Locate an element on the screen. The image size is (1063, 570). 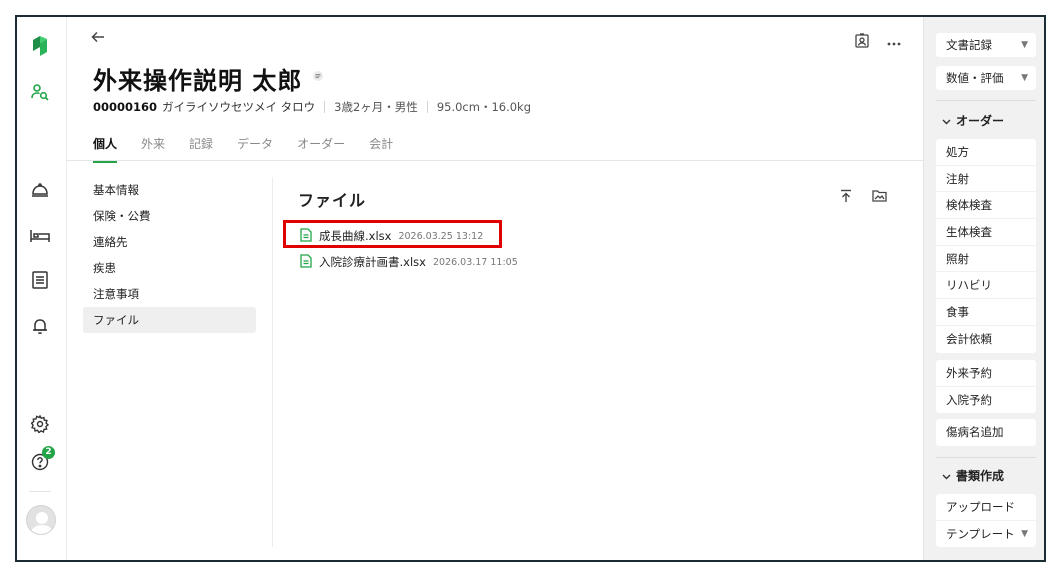
app-logo-icon is located at coordinates (40, 46).